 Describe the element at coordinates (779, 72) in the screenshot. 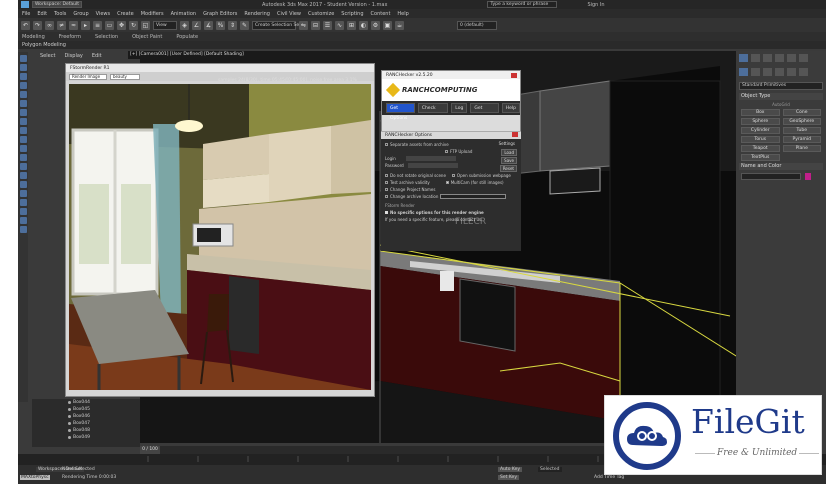

I see `cameras-category-icon` at that location.